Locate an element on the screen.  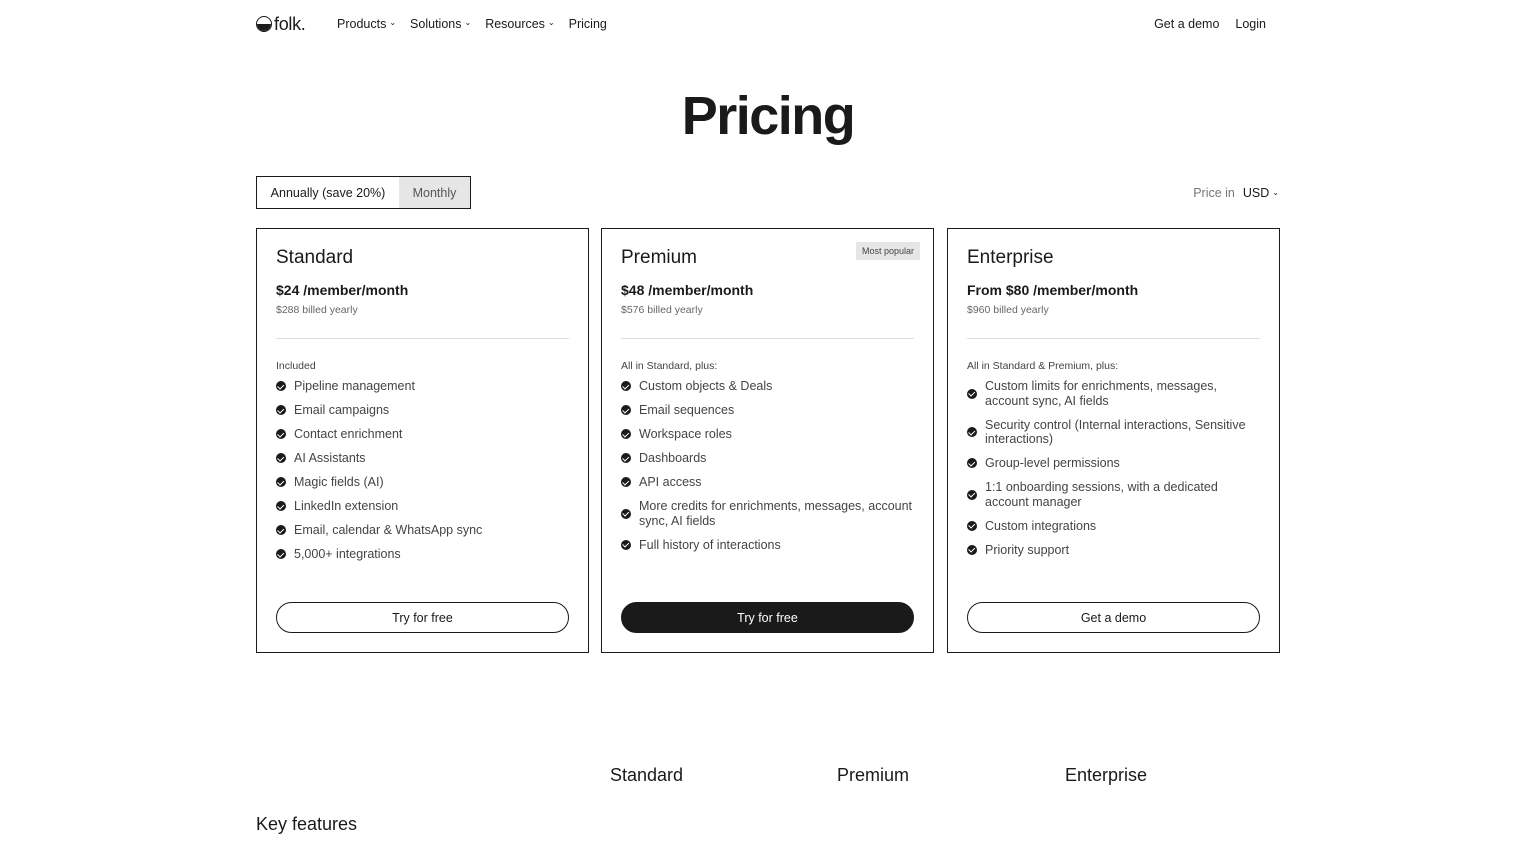
feature-item: 5,000+ integrations is located at coordinates (422, 554).